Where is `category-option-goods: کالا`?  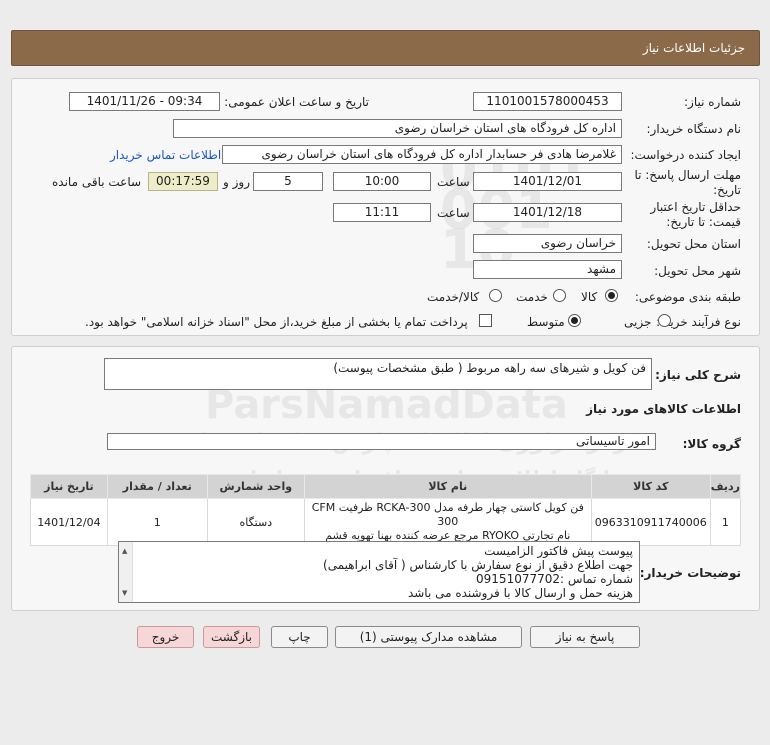
category-option-goods: کالا is located at coordinates (589, 297).